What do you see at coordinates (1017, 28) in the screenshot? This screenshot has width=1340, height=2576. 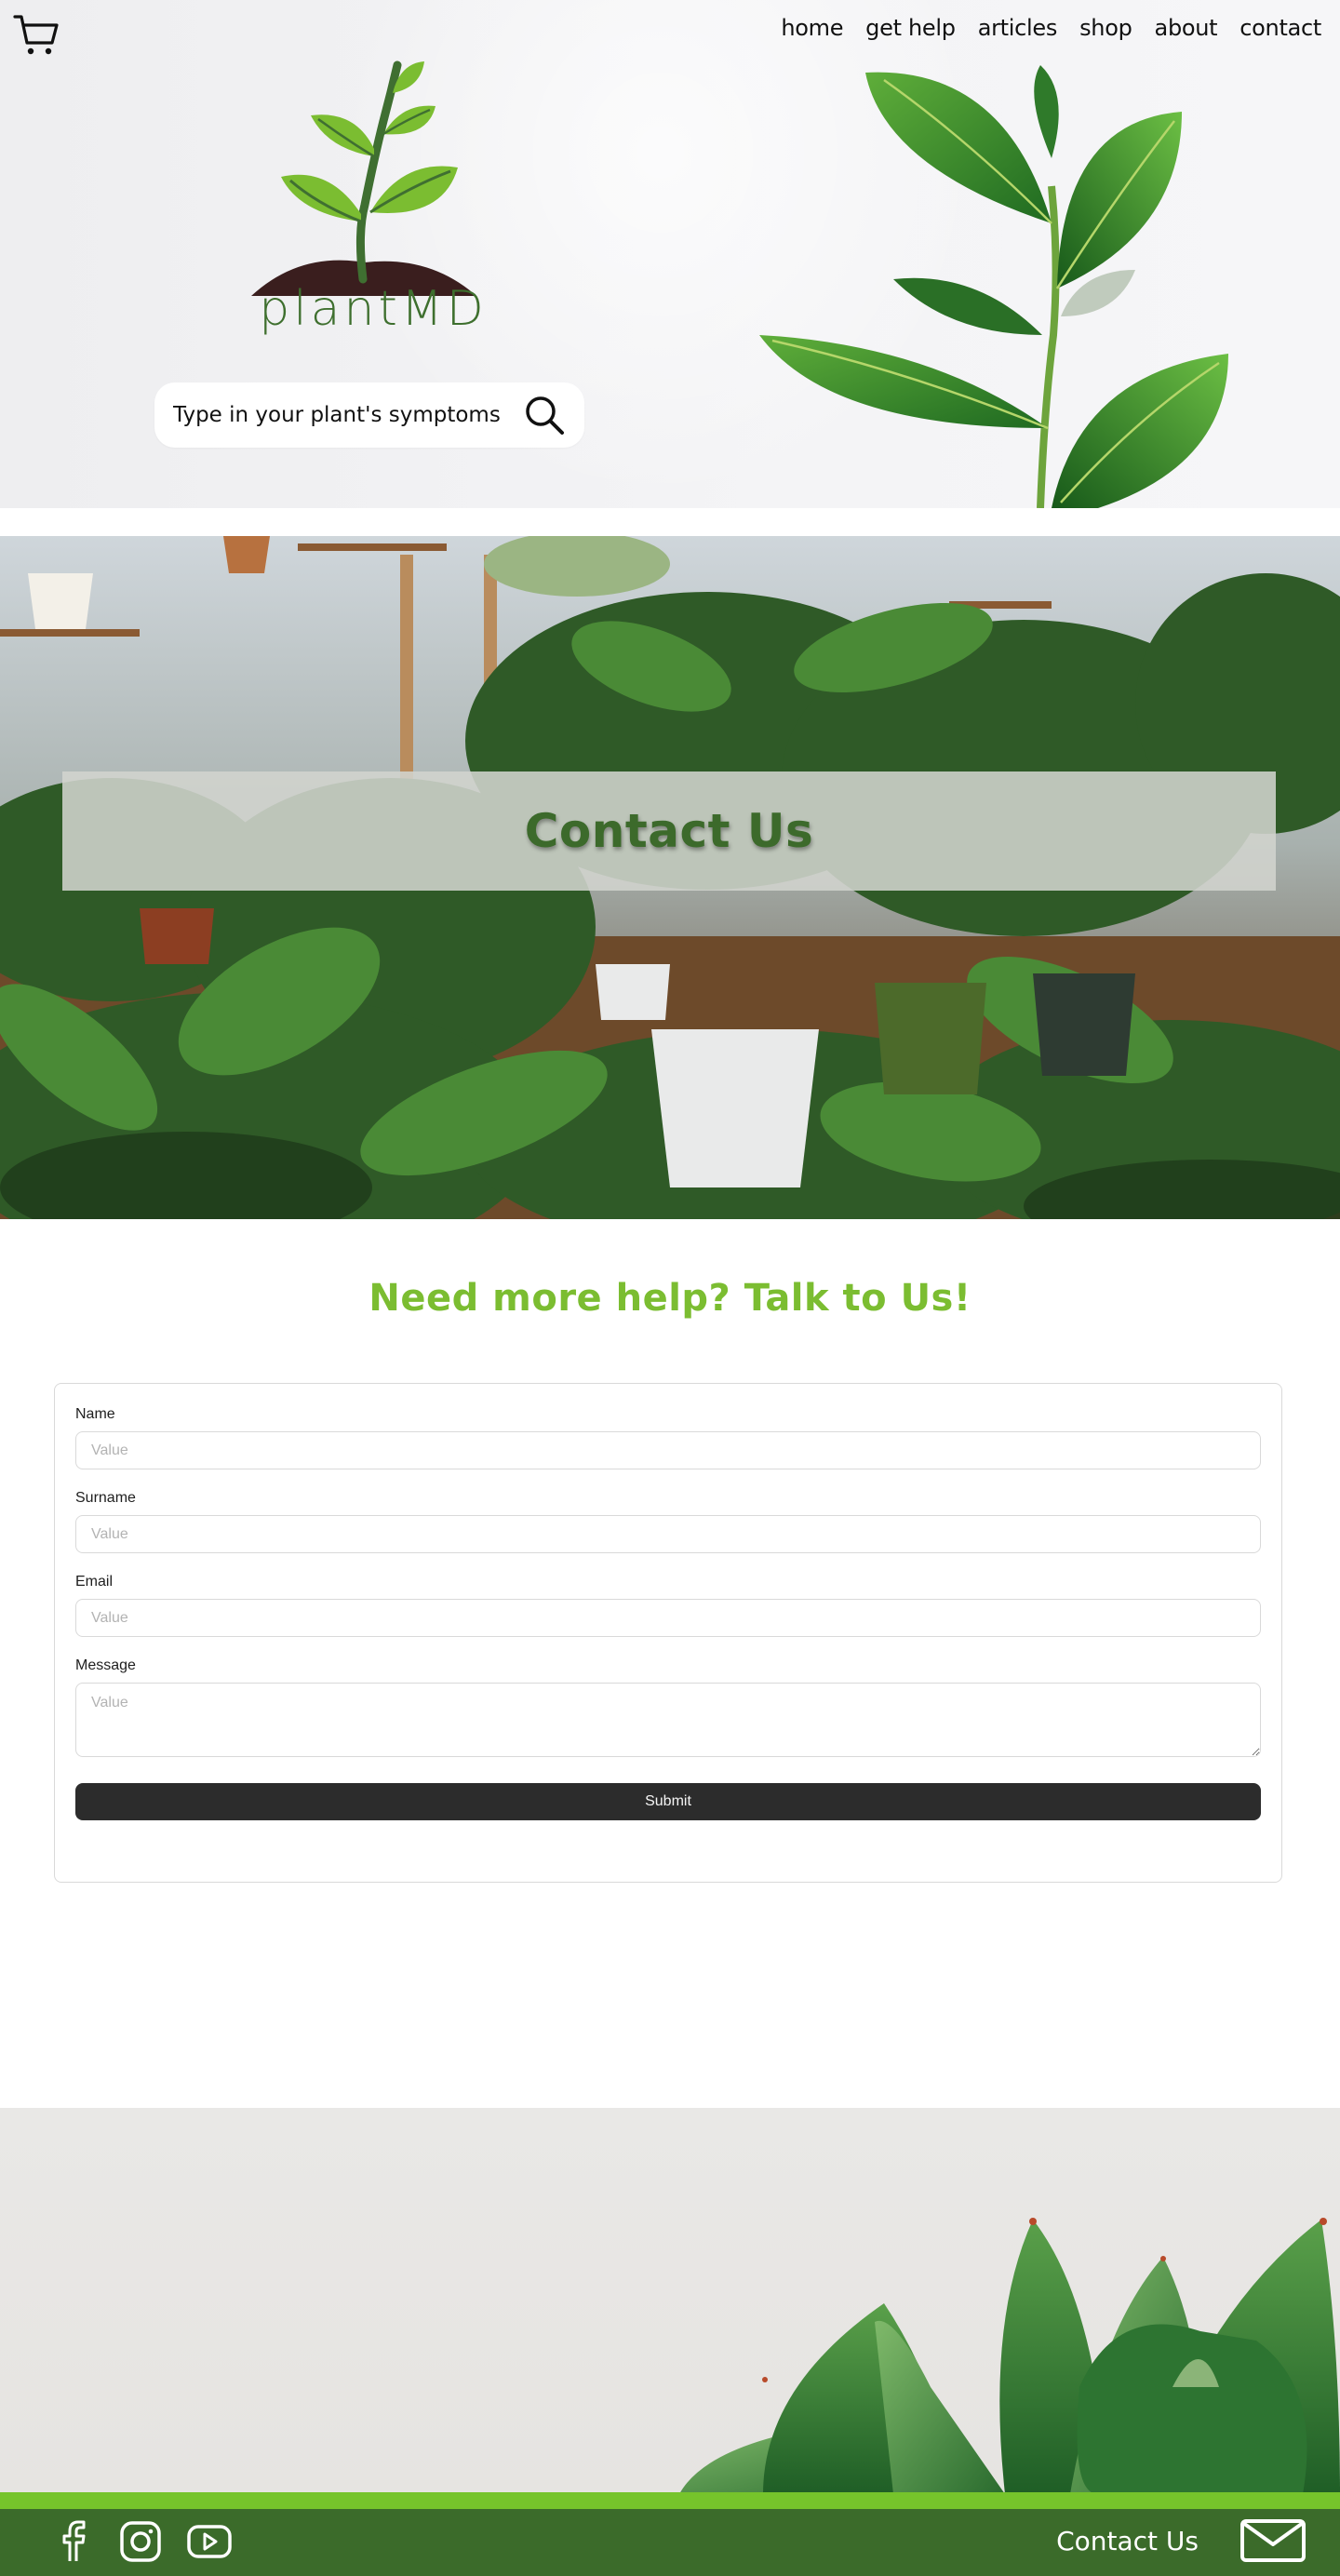 I see `nav-articles: articles` at bounding box center [1017, 28].